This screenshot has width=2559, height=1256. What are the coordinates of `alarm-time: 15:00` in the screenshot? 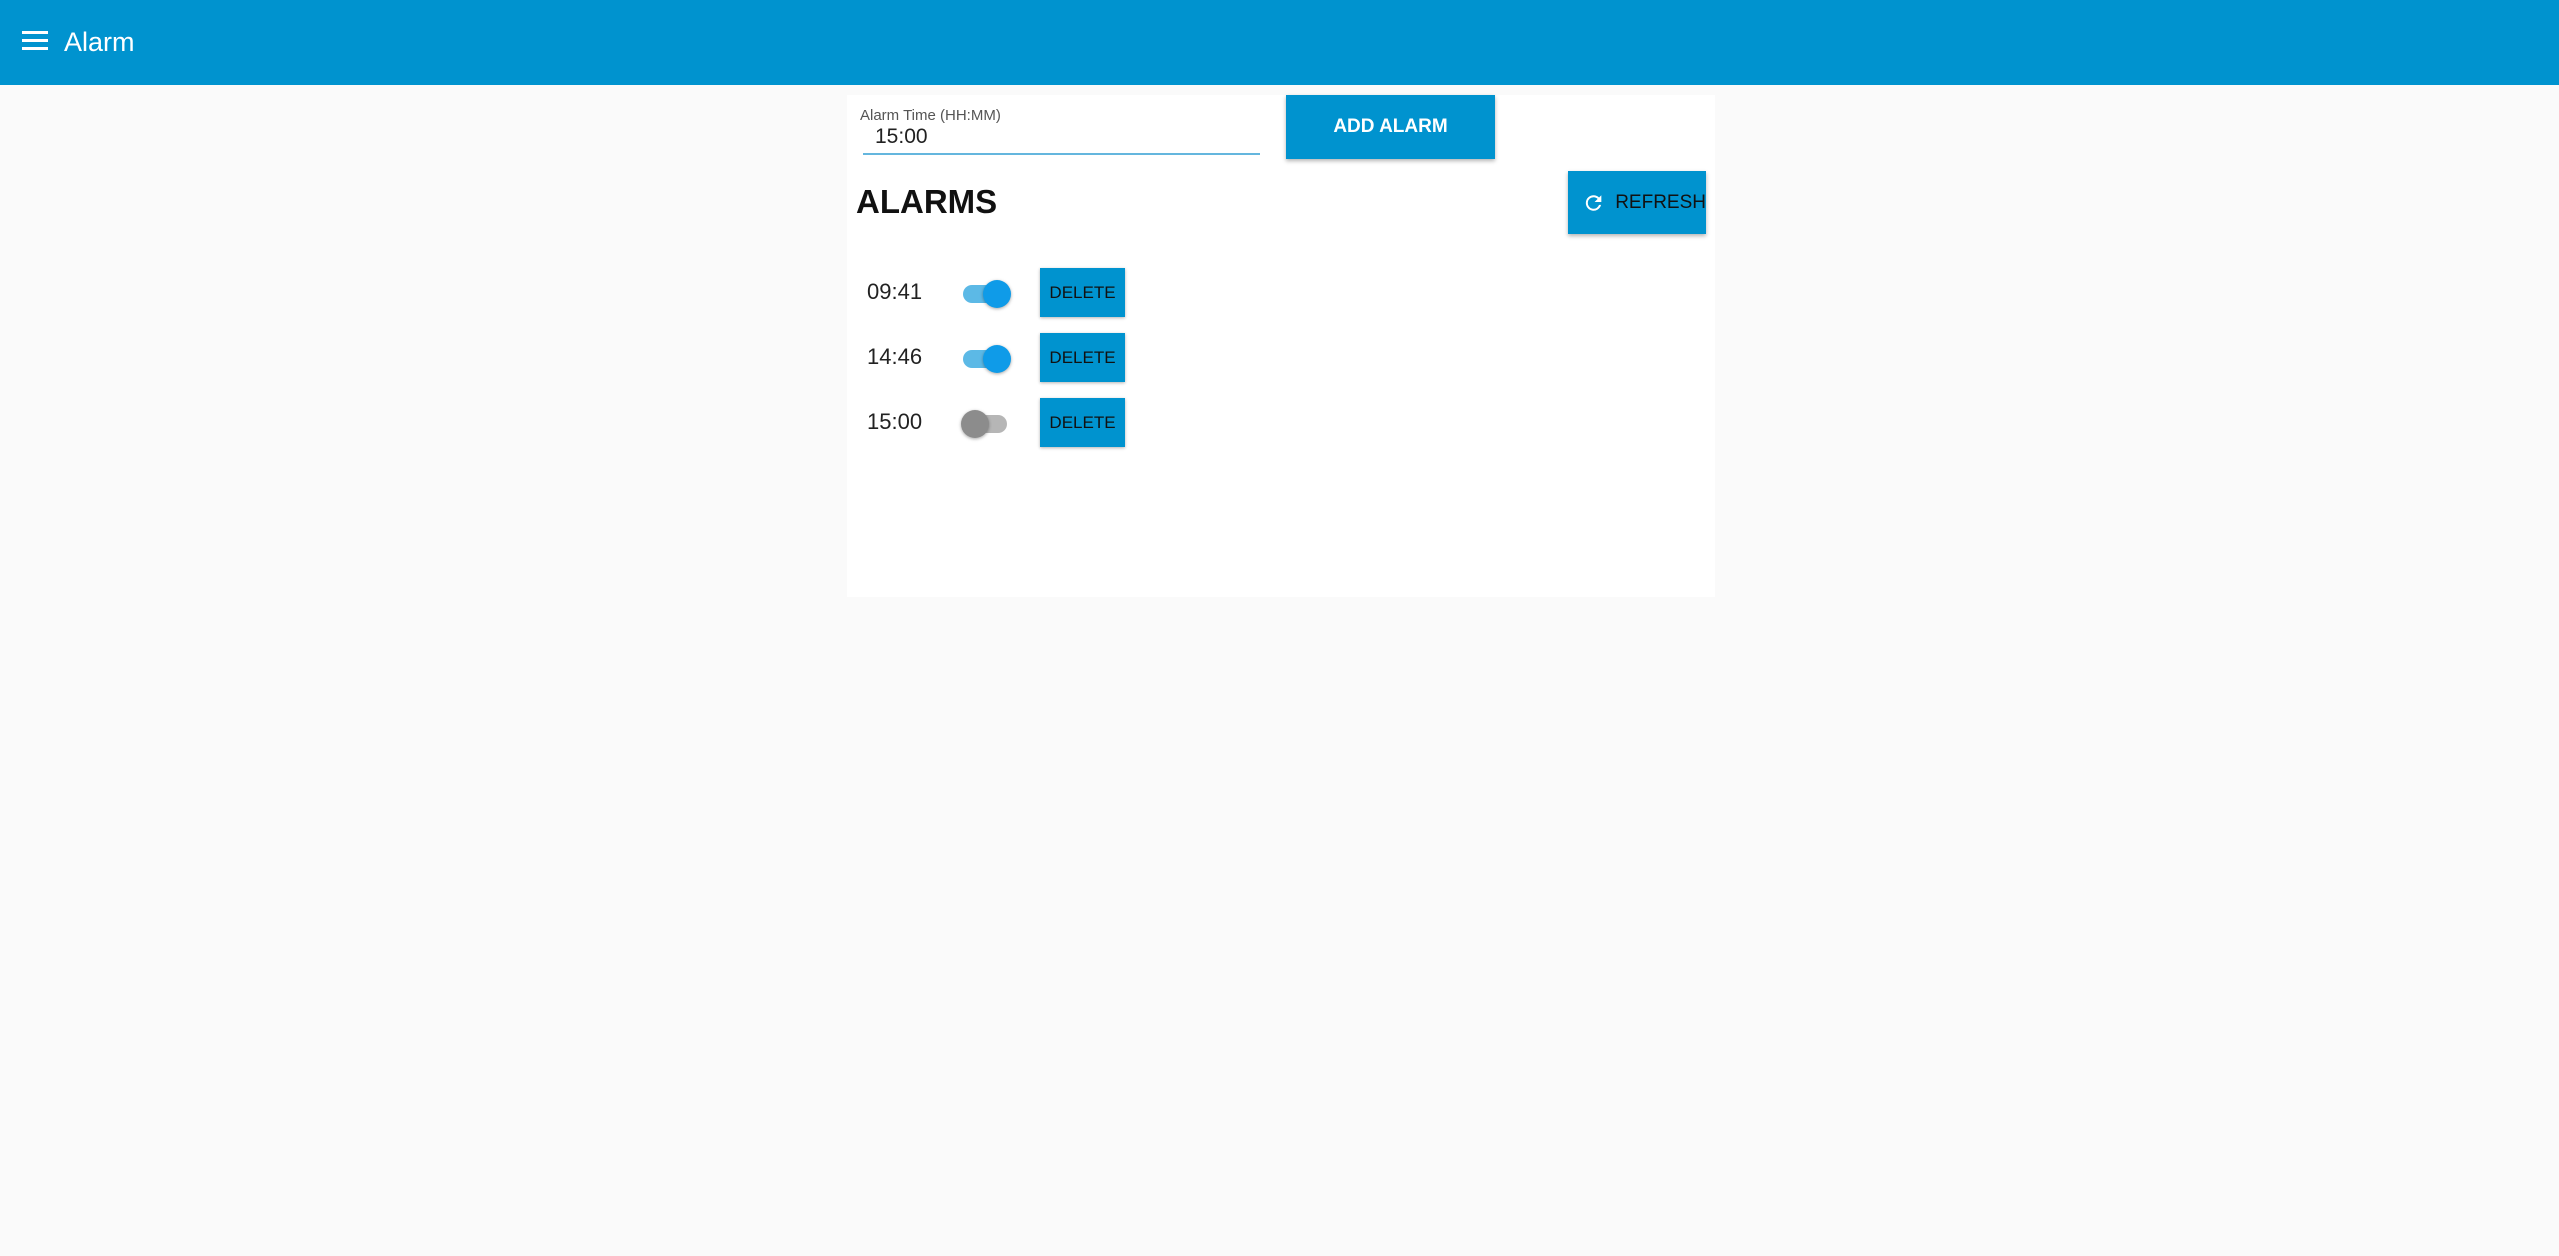 It's located at (895, 421).